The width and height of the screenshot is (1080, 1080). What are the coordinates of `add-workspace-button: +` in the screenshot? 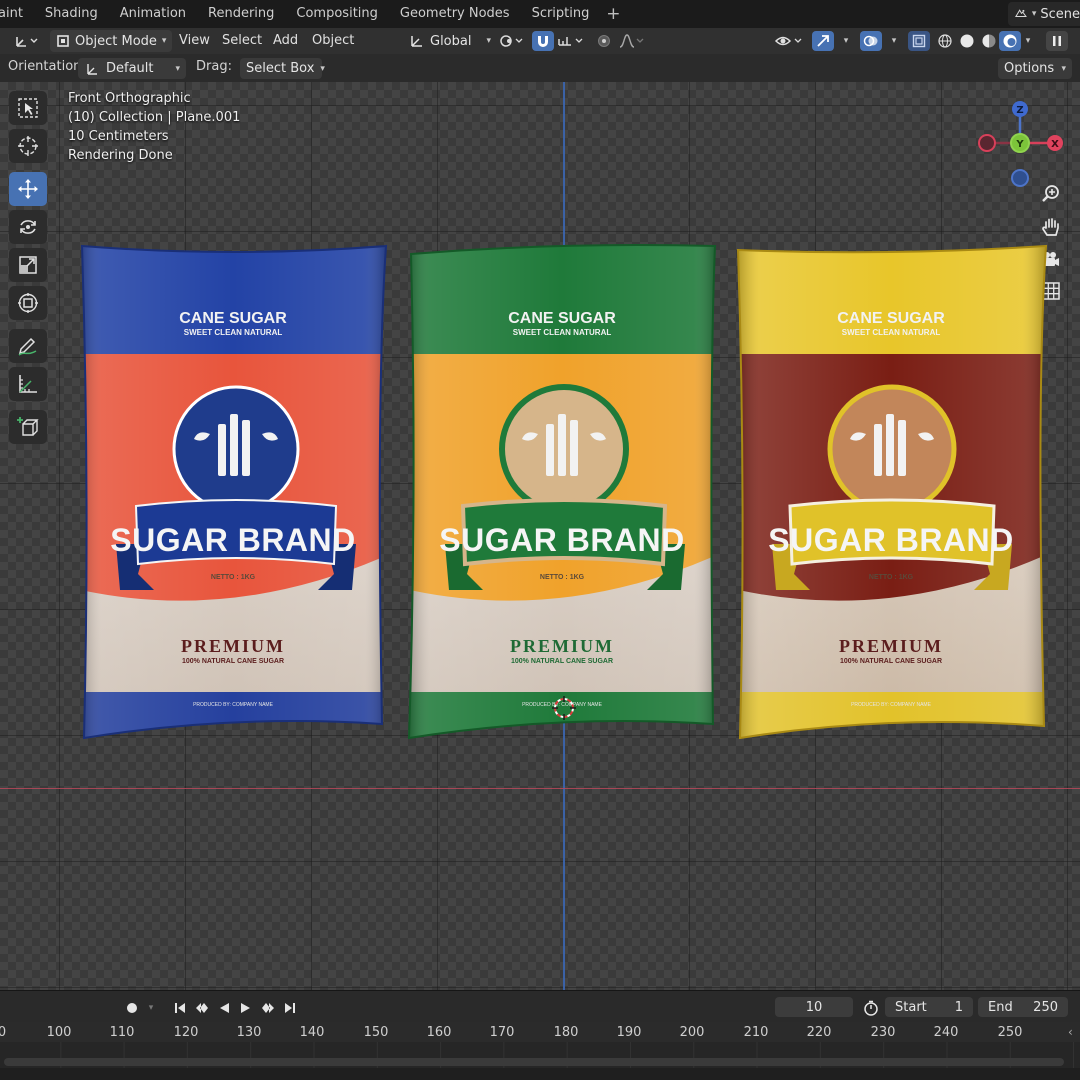 It's located at (613, 14).